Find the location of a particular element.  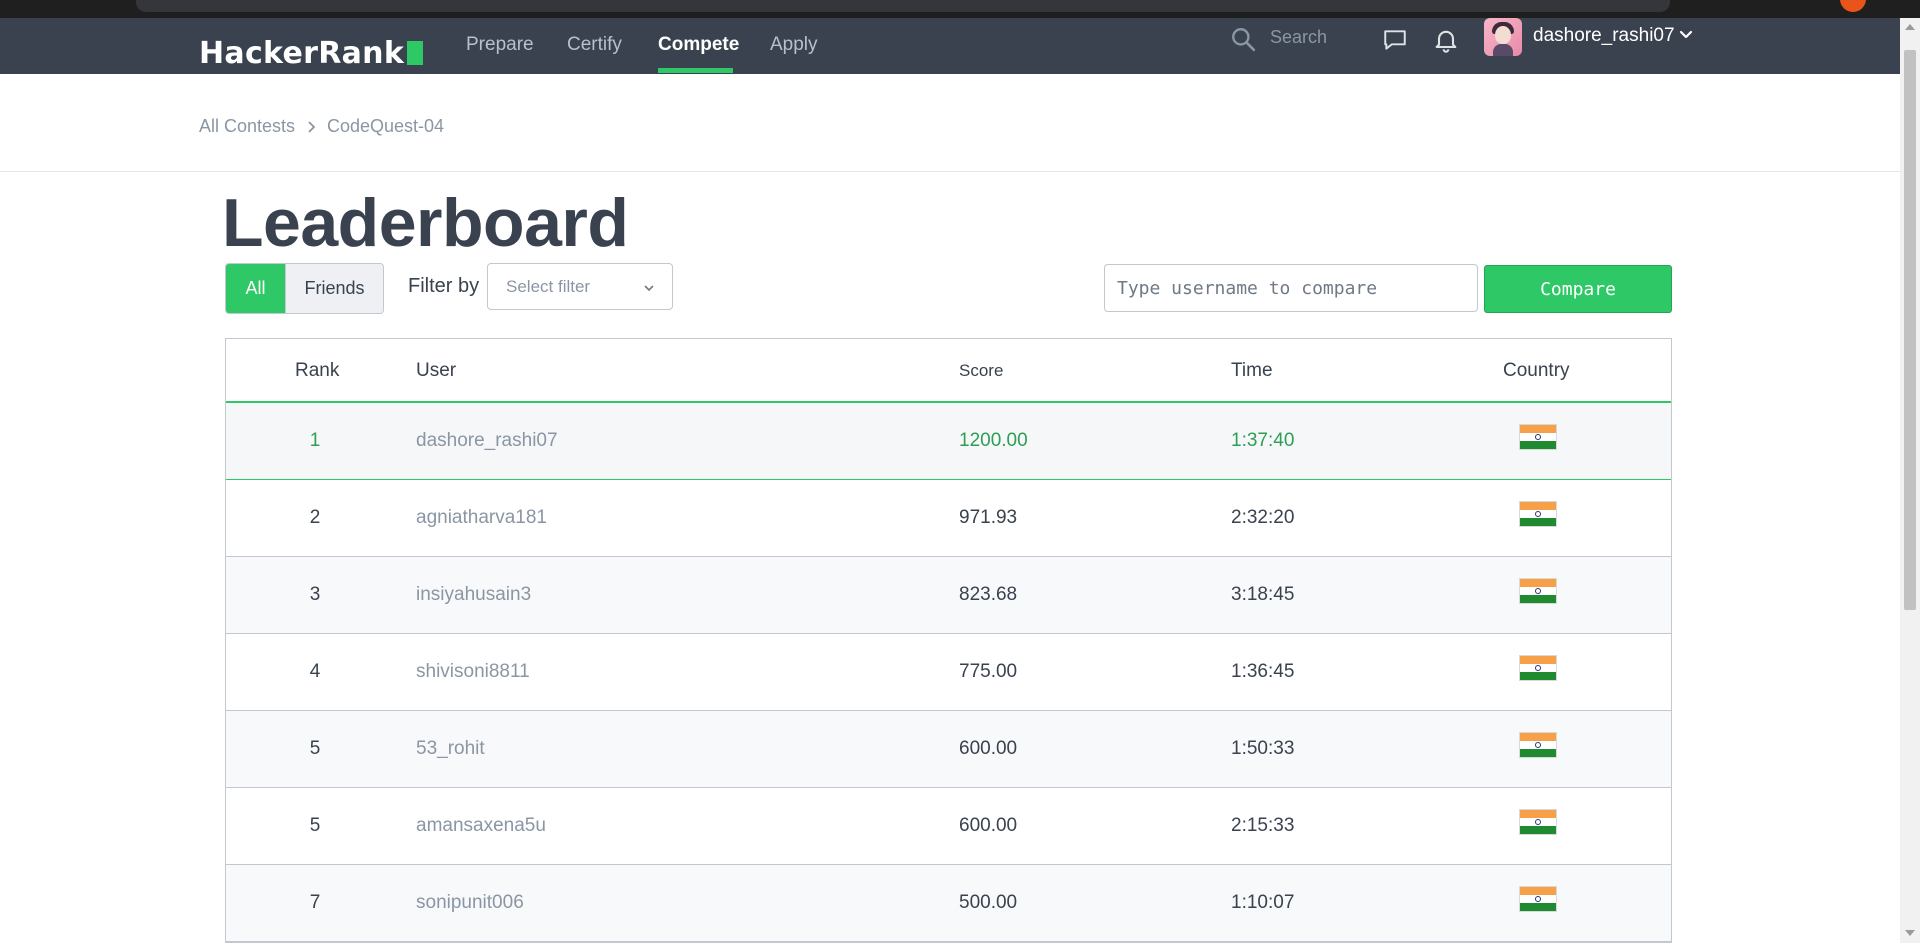

scroll-down-arrow-icon is located at coordinates (1910, 933).